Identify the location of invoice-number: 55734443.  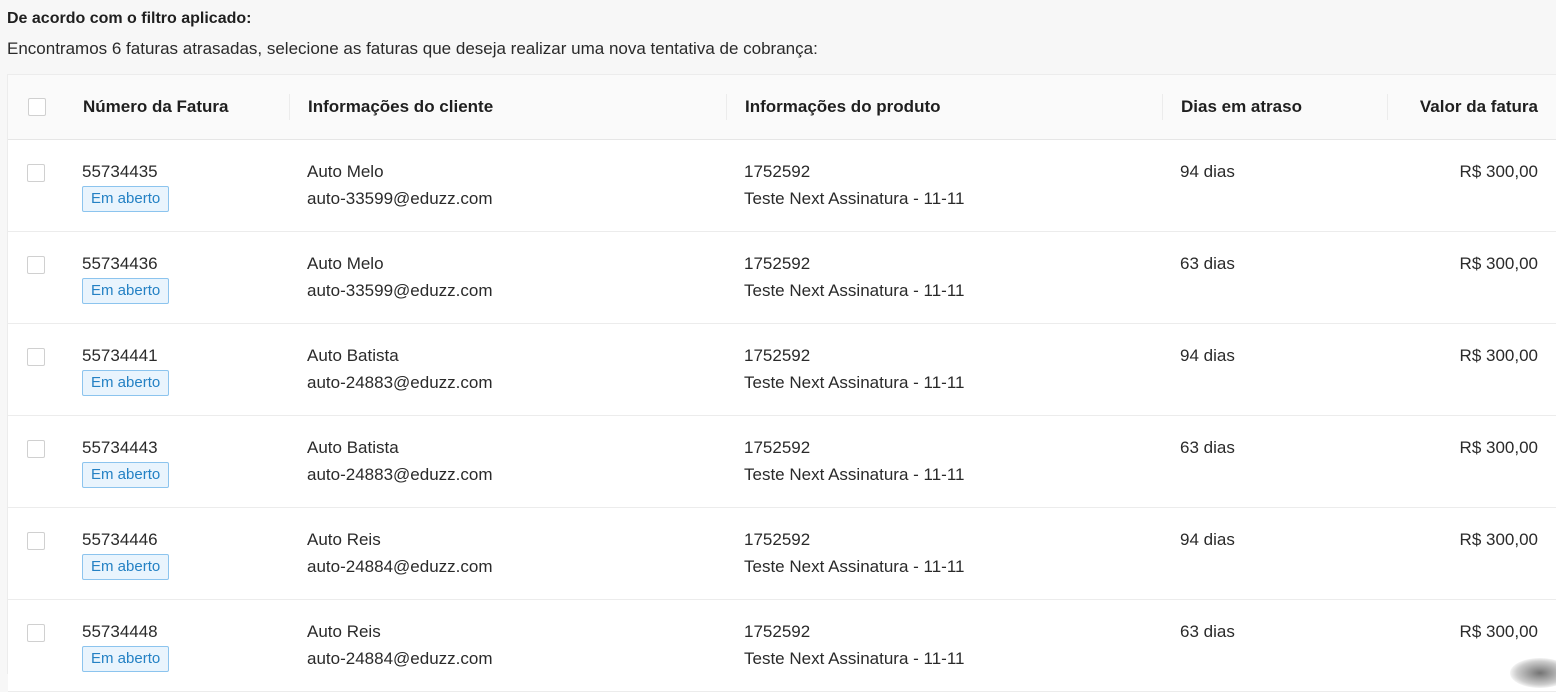
(120, 447).